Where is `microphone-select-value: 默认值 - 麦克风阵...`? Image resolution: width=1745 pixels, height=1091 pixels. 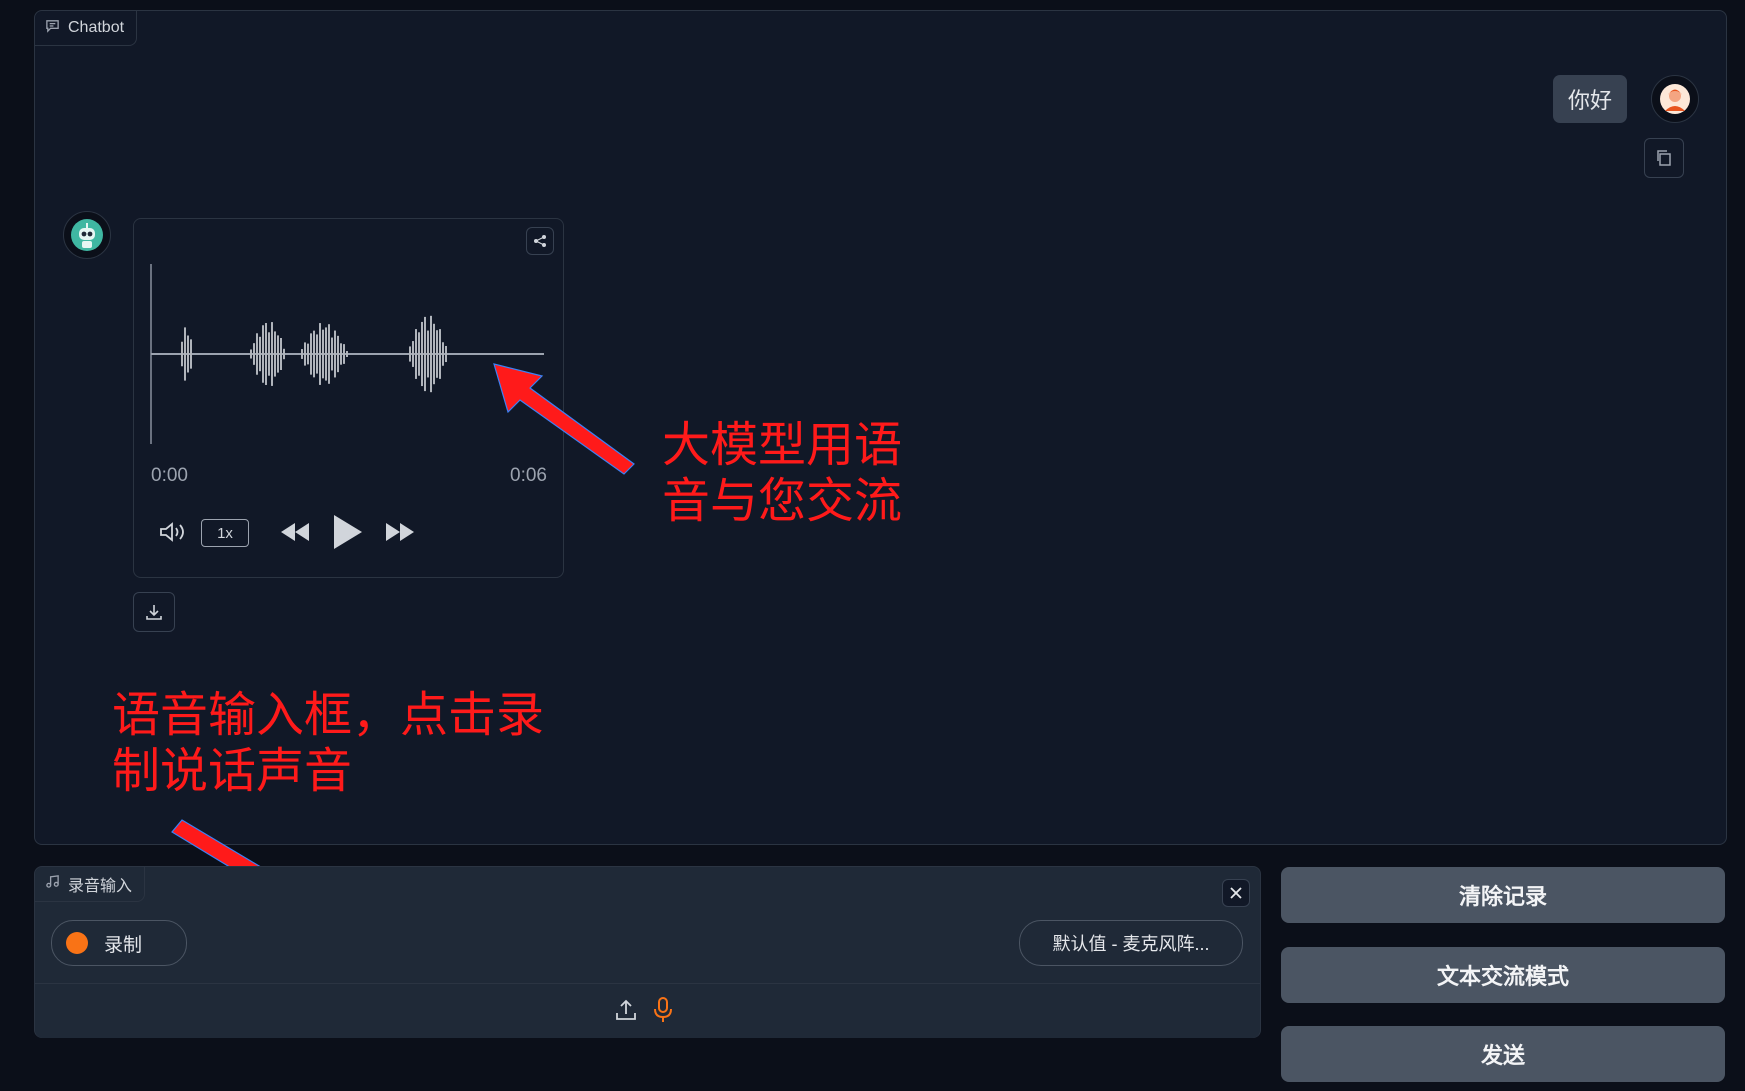
microphone-select-value: 默认值 - 麦克风阵... is located at coordinates (1131, 944).